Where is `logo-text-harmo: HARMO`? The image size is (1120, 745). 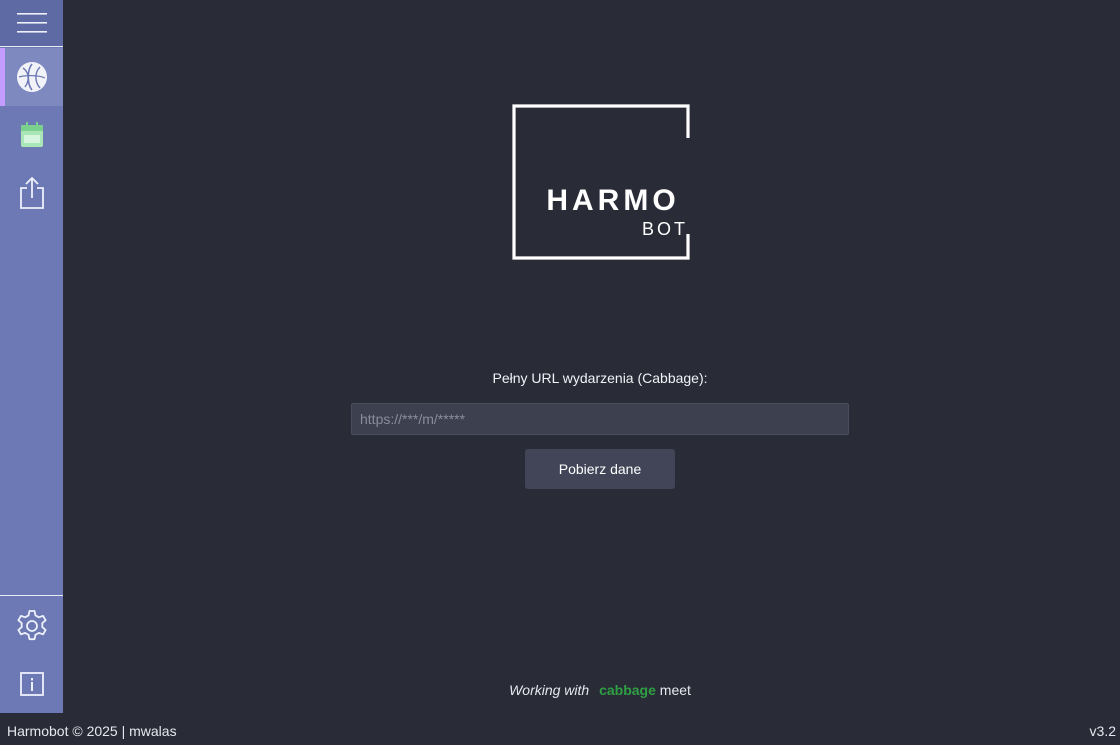 logo-text-harmo: HARMO is located at coordinates (612, 200).